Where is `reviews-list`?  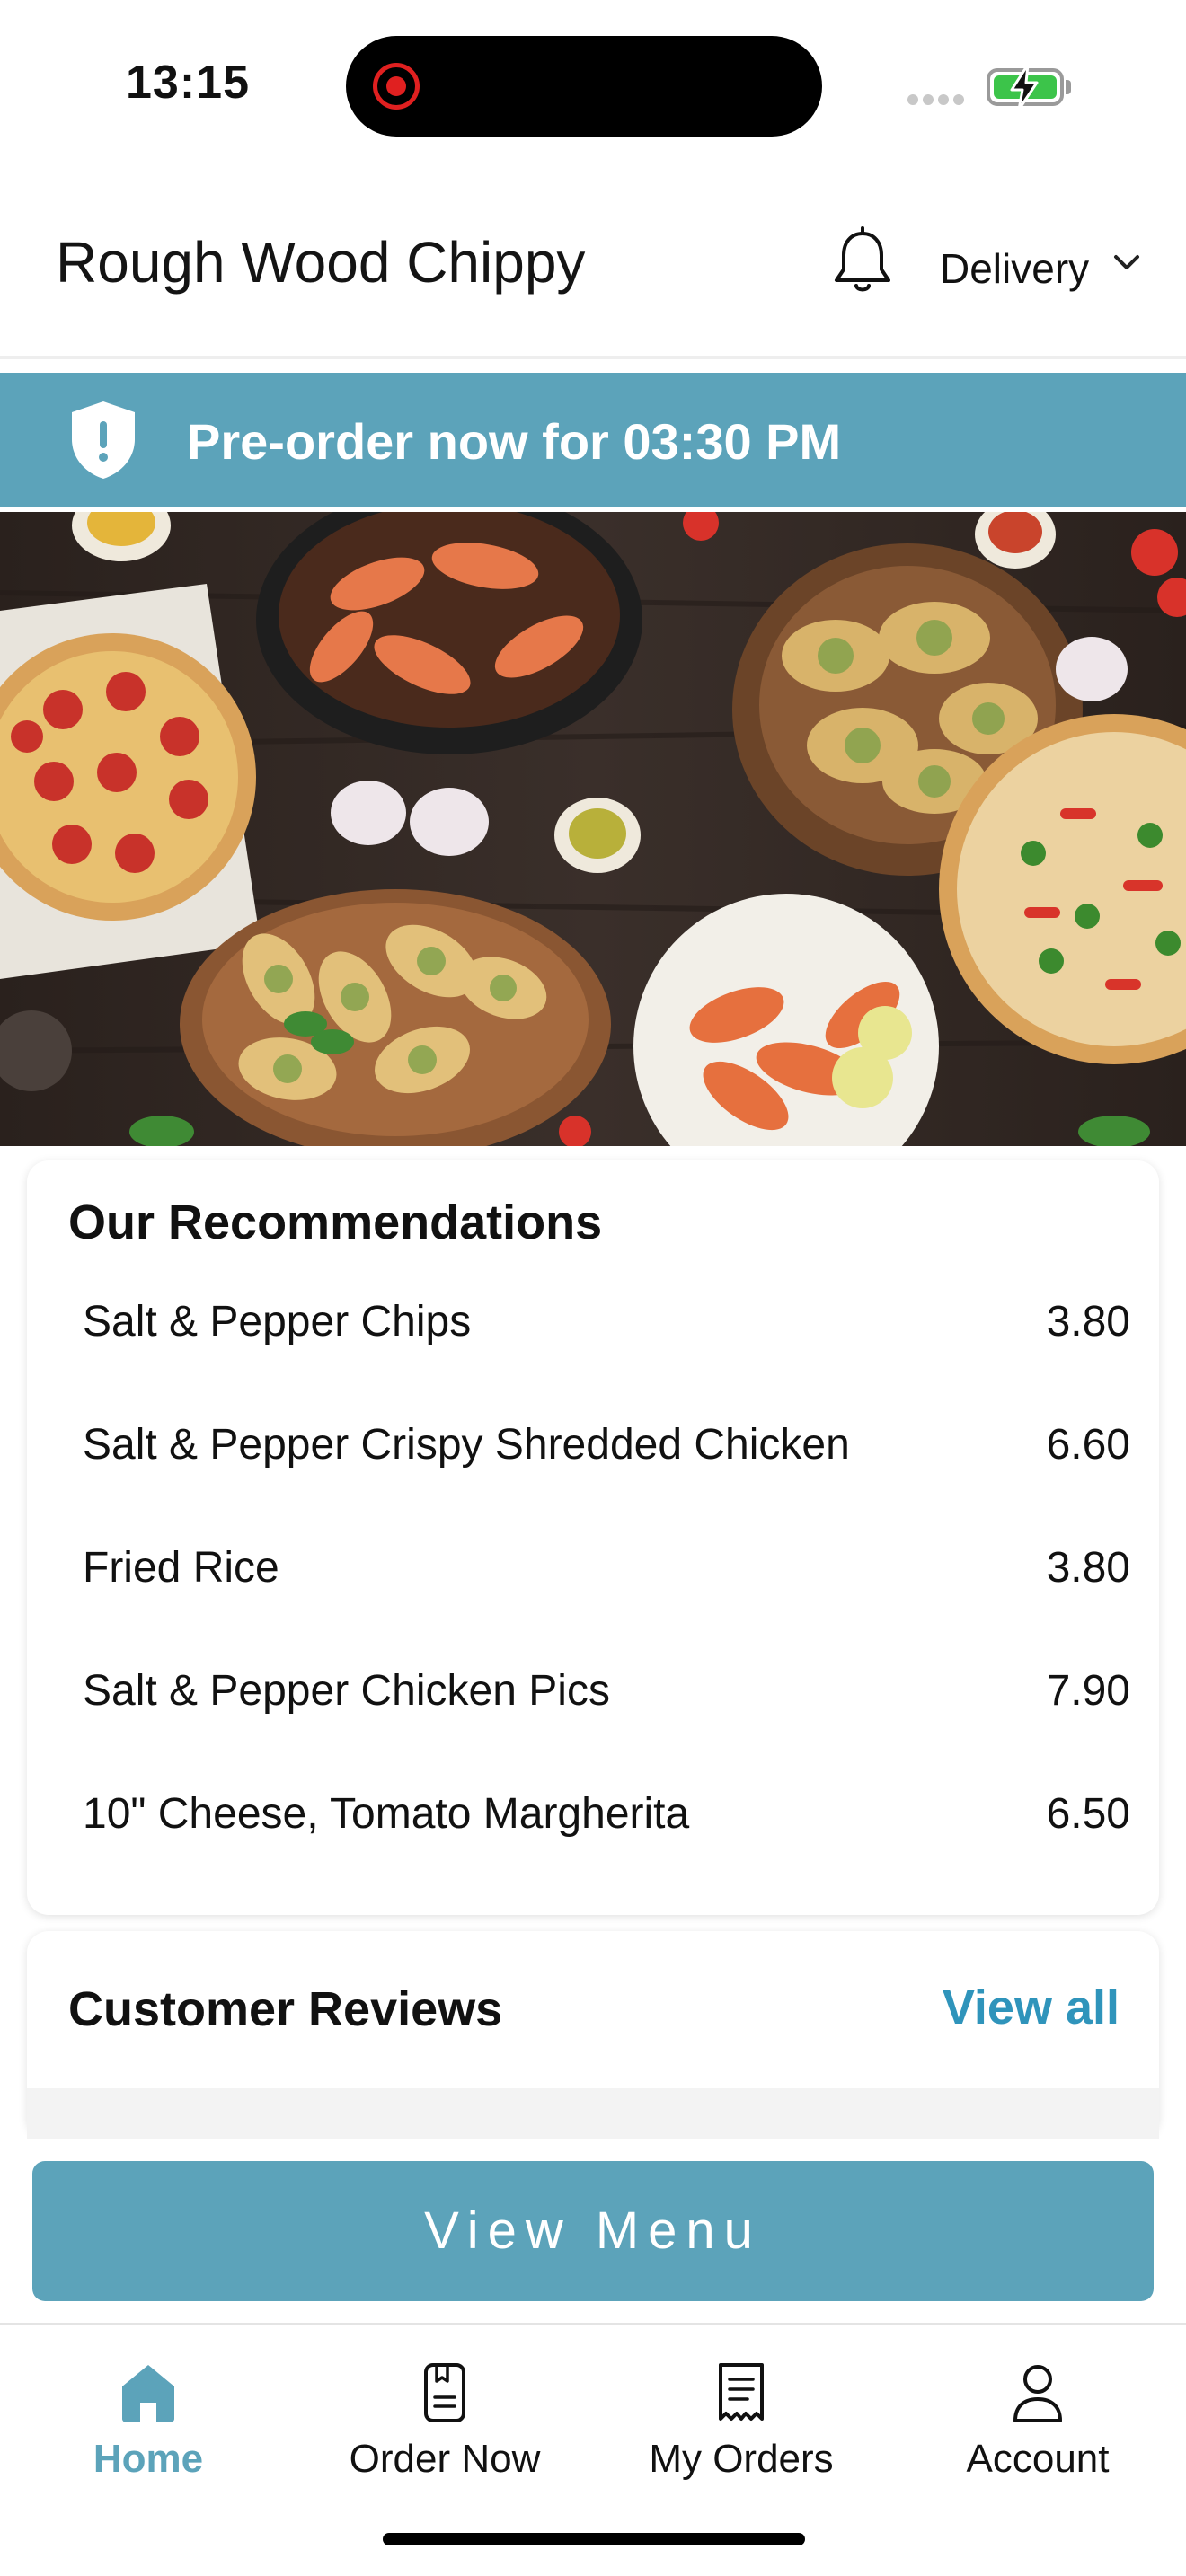
reviews-list is located at coordinates (593, 2115).